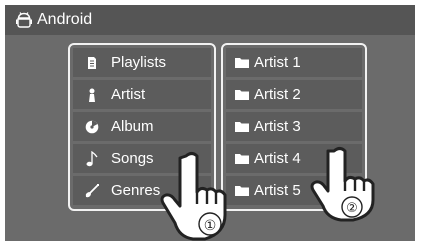  I want to click on note-icon, so click(92, 158).